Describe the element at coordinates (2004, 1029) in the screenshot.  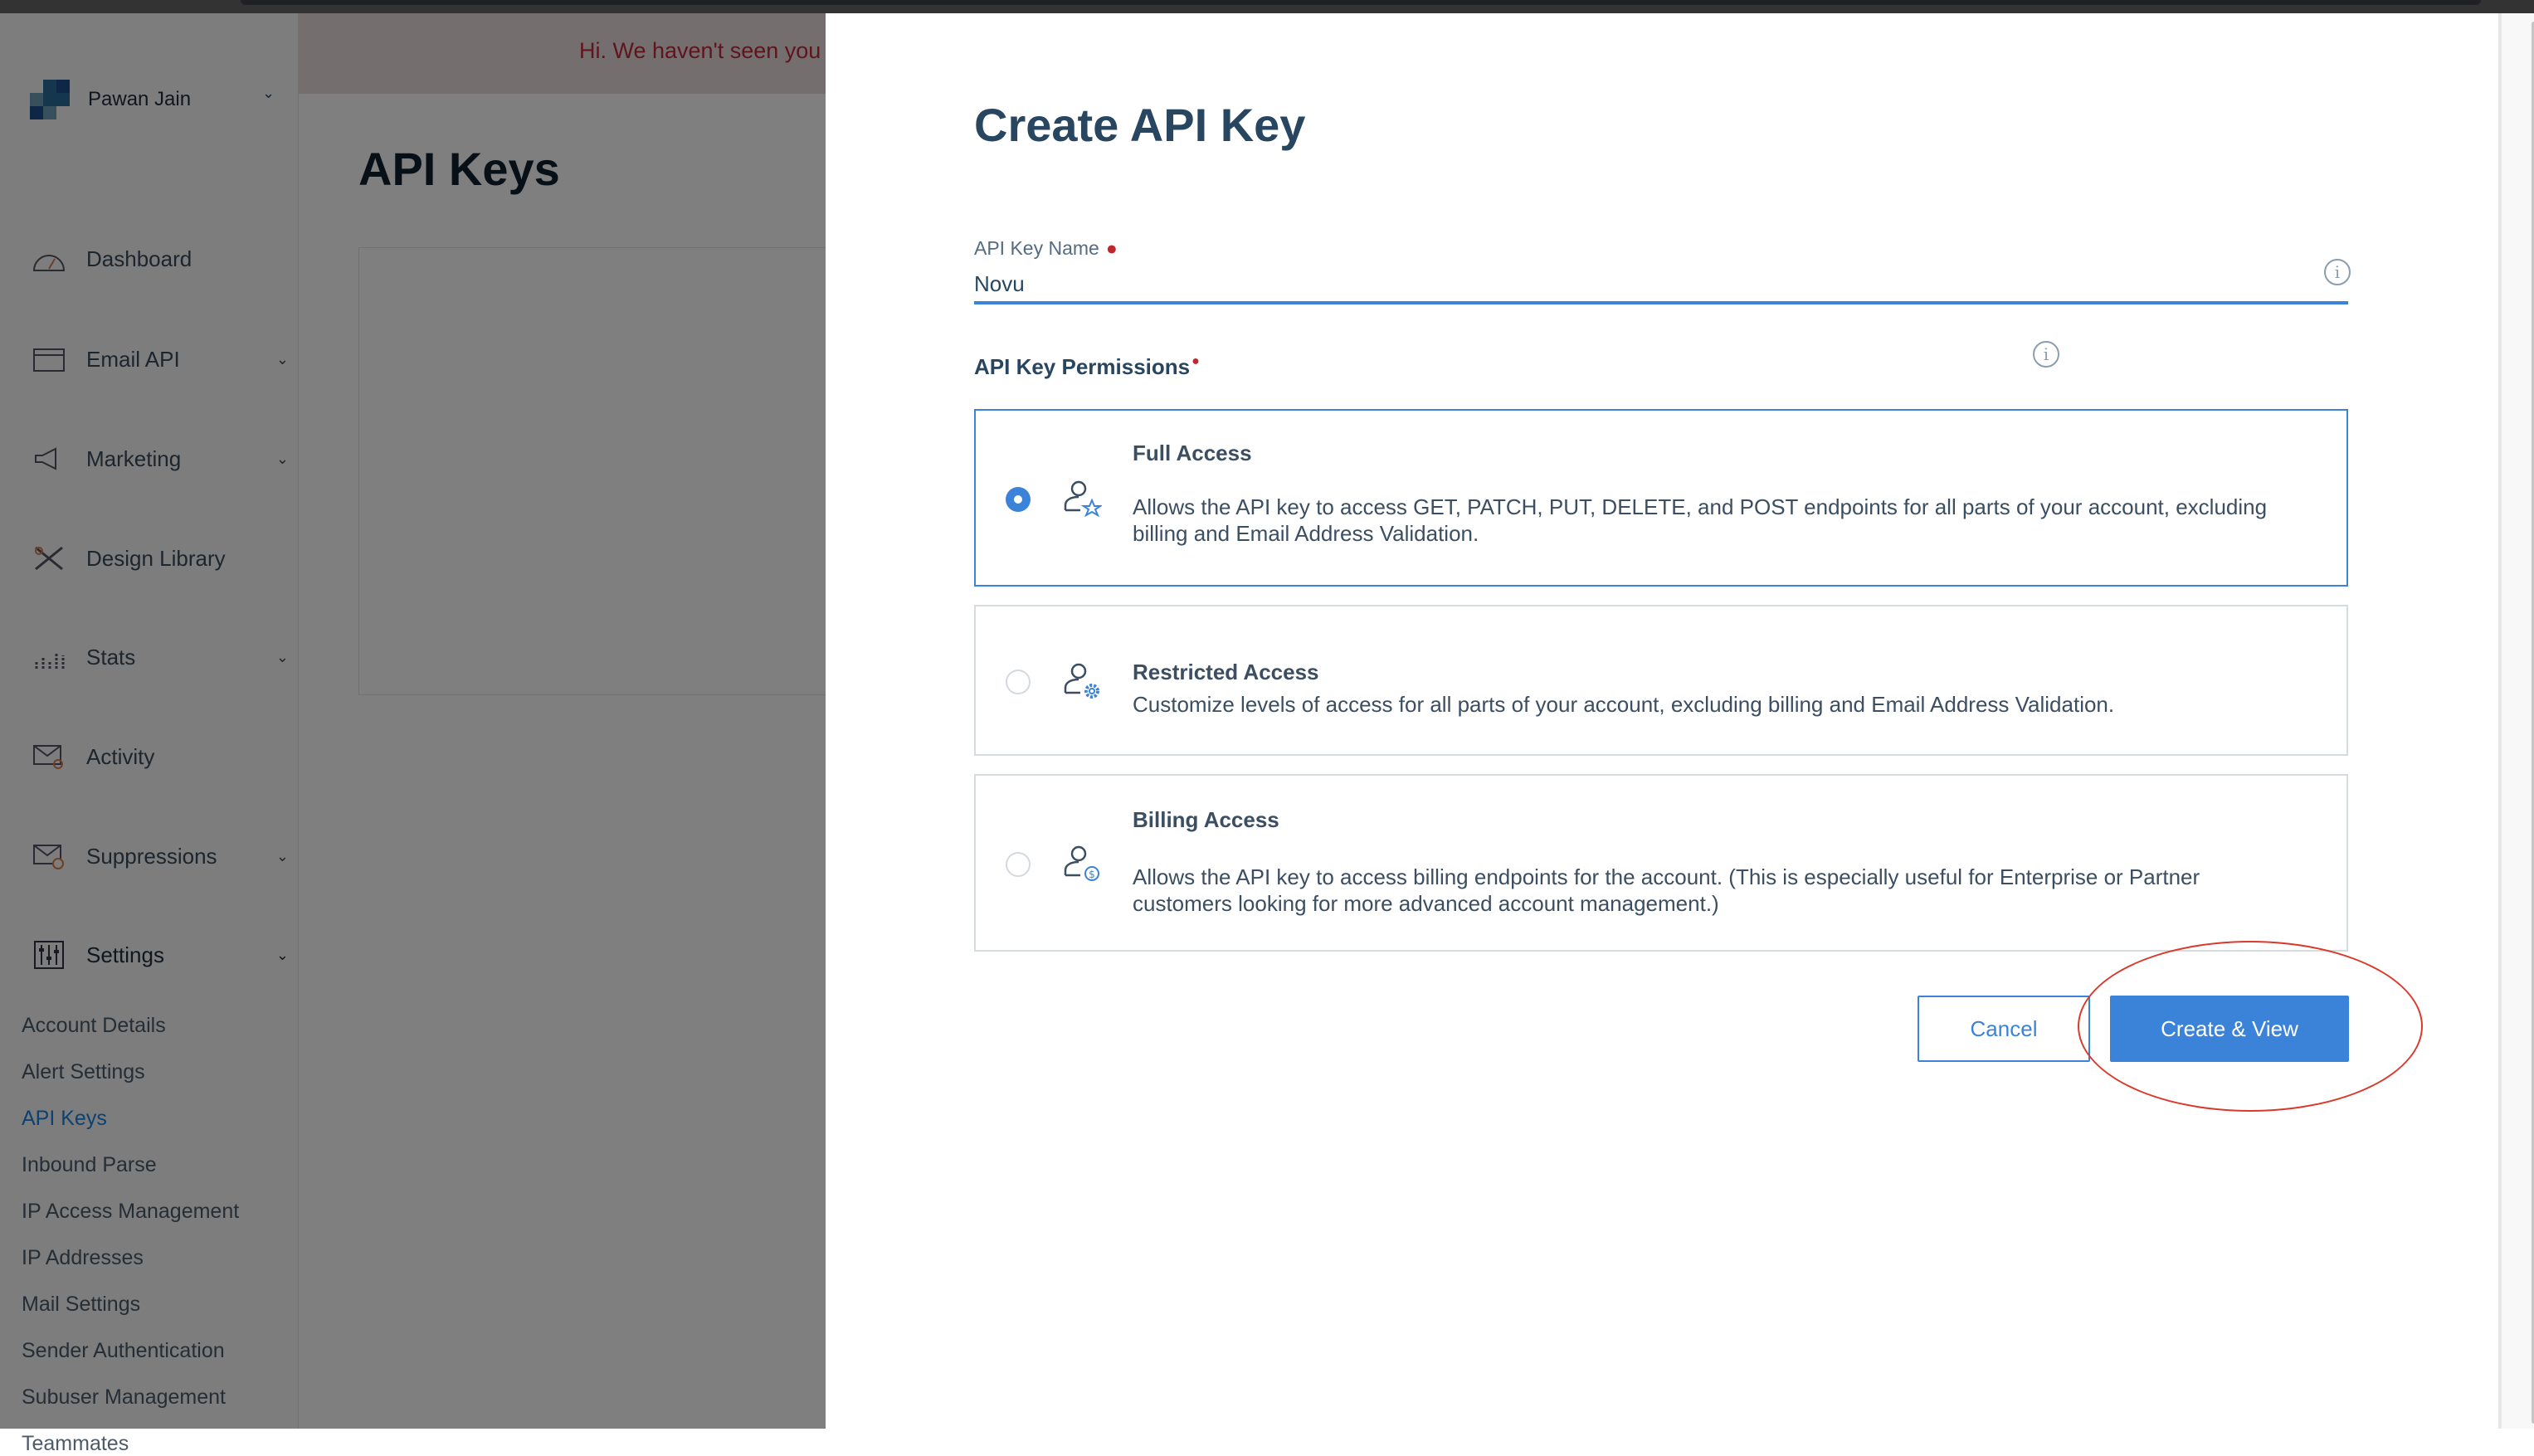
I see `cancel-button: Cancel` at that location.